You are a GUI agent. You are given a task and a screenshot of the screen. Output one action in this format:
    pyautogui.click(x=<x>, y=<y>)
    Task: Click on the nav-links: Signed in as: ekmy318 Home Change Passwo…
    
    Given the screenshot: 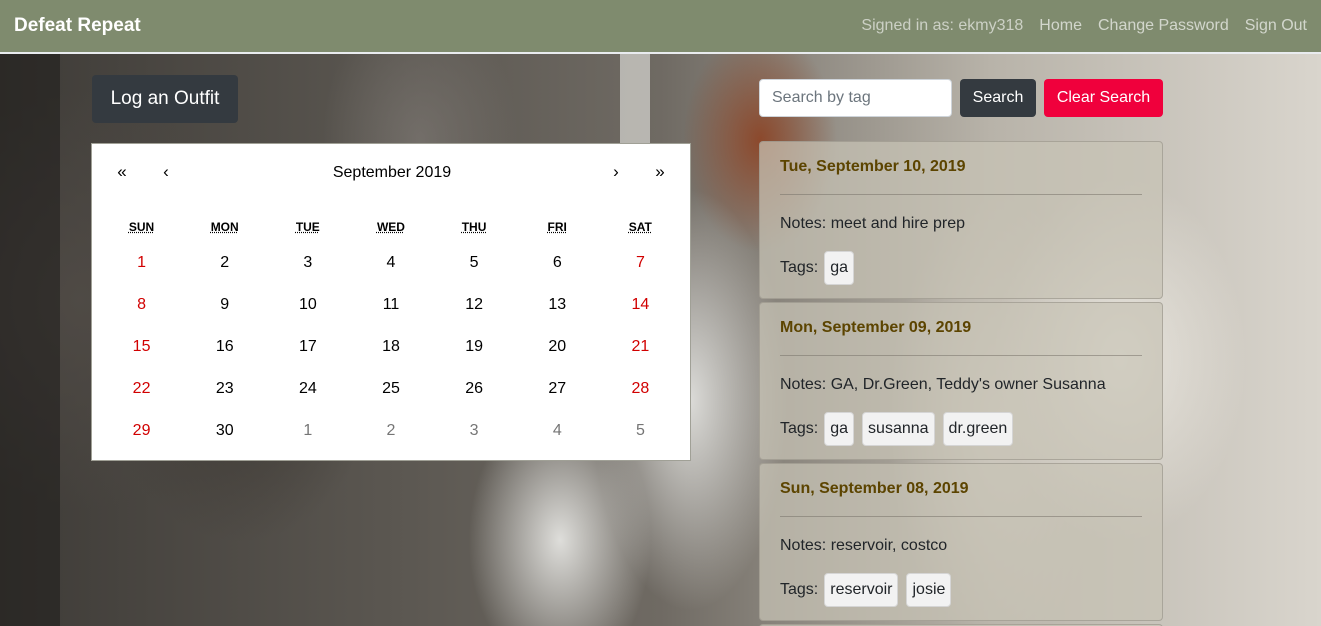 What is the action you would take?
    pyautogui.click(x=1084, y=26)
    